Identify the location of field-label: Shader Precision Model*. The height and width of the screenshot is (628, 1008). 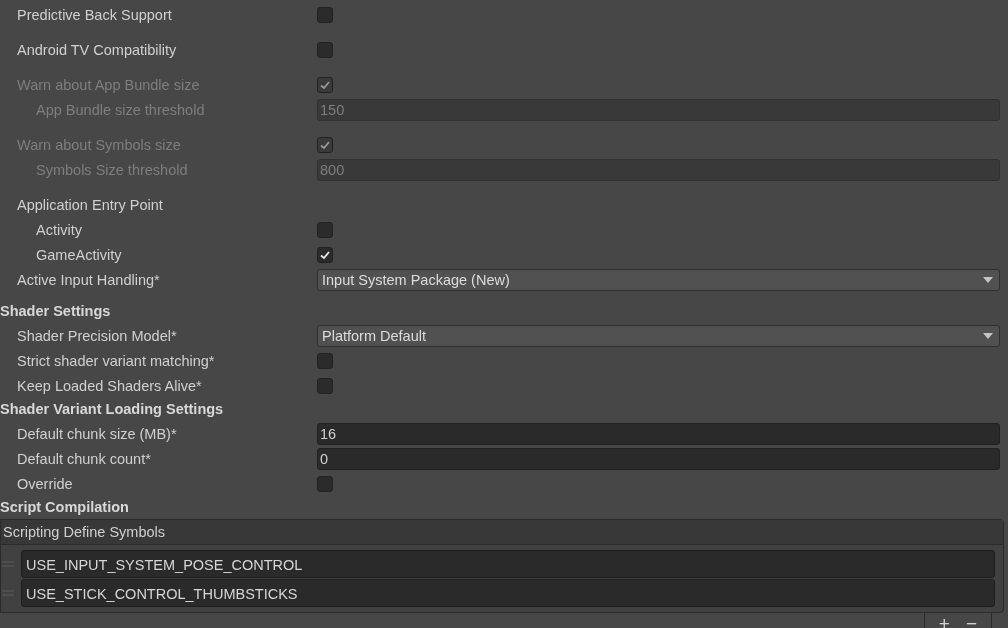
(97, 335).